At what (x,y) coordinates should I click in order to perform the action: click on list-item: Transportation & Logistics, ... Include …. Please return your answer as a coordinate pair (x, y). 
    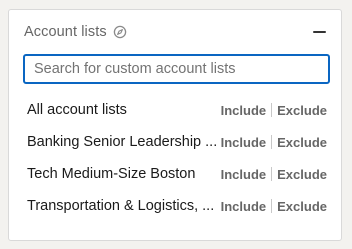
    Looking at the image, I should click on (177, 206).